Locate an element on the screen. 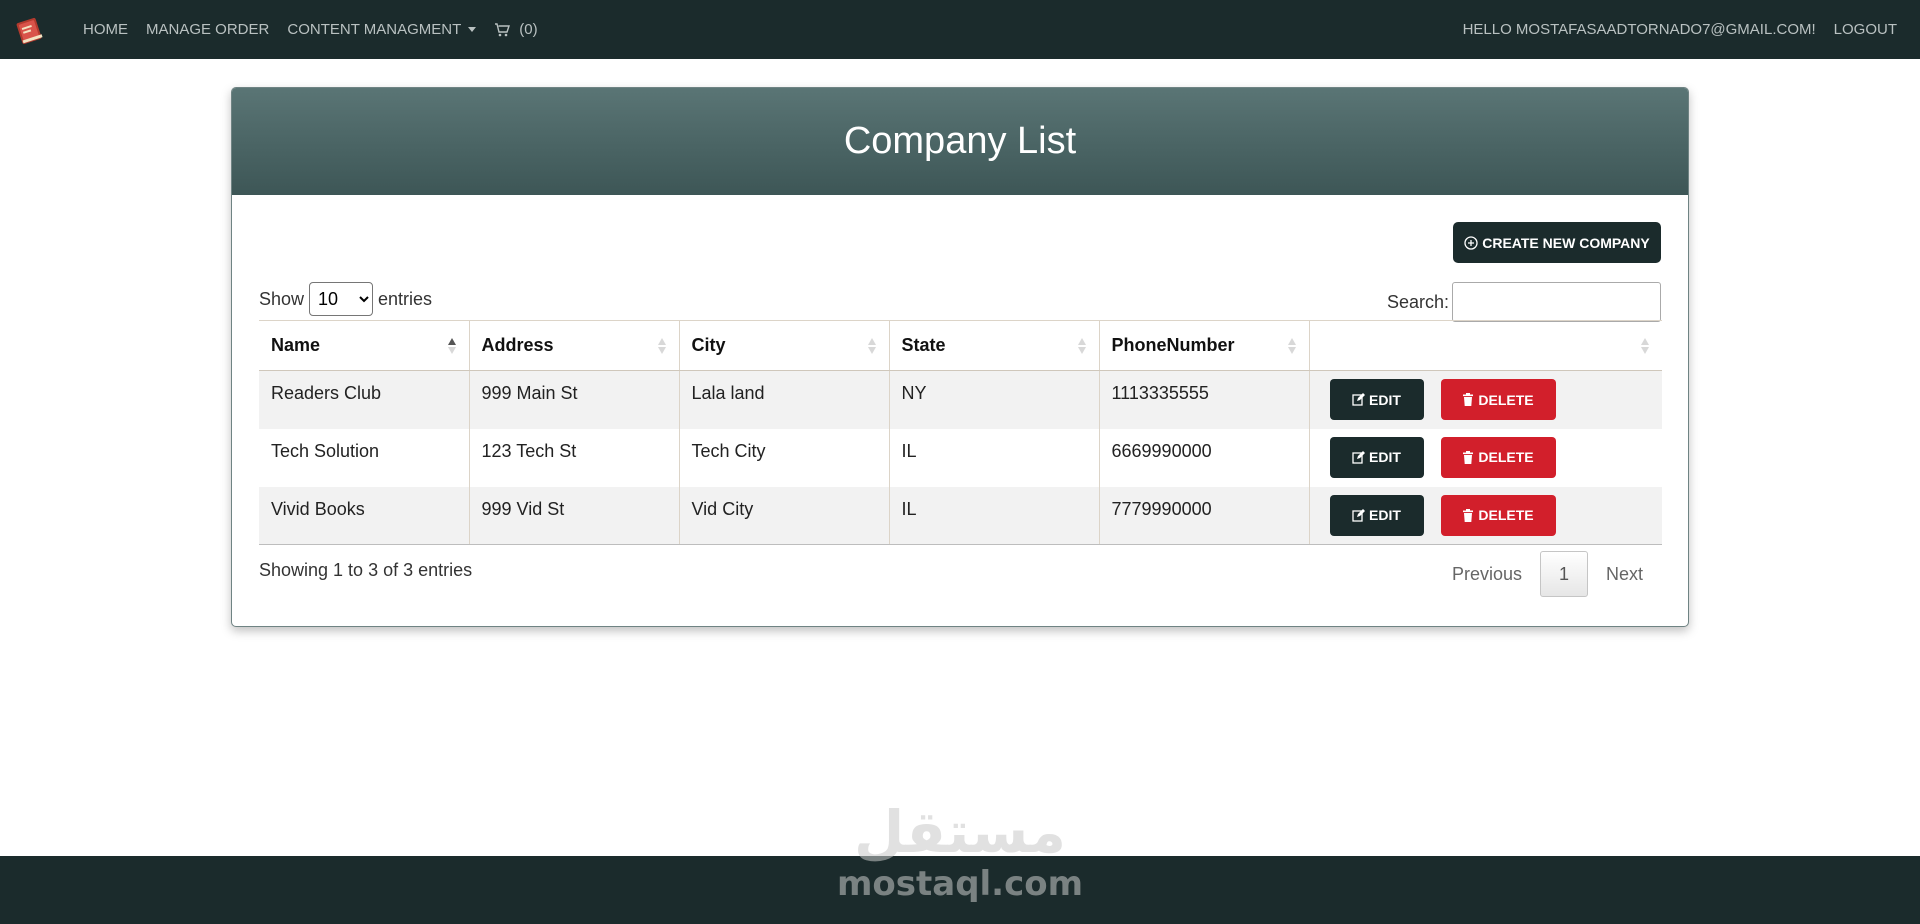 Image resolution: width=1920 pixels, height=924 pixels. column-header-phone: PhoneNumber is located at coordinates (1204, 345).